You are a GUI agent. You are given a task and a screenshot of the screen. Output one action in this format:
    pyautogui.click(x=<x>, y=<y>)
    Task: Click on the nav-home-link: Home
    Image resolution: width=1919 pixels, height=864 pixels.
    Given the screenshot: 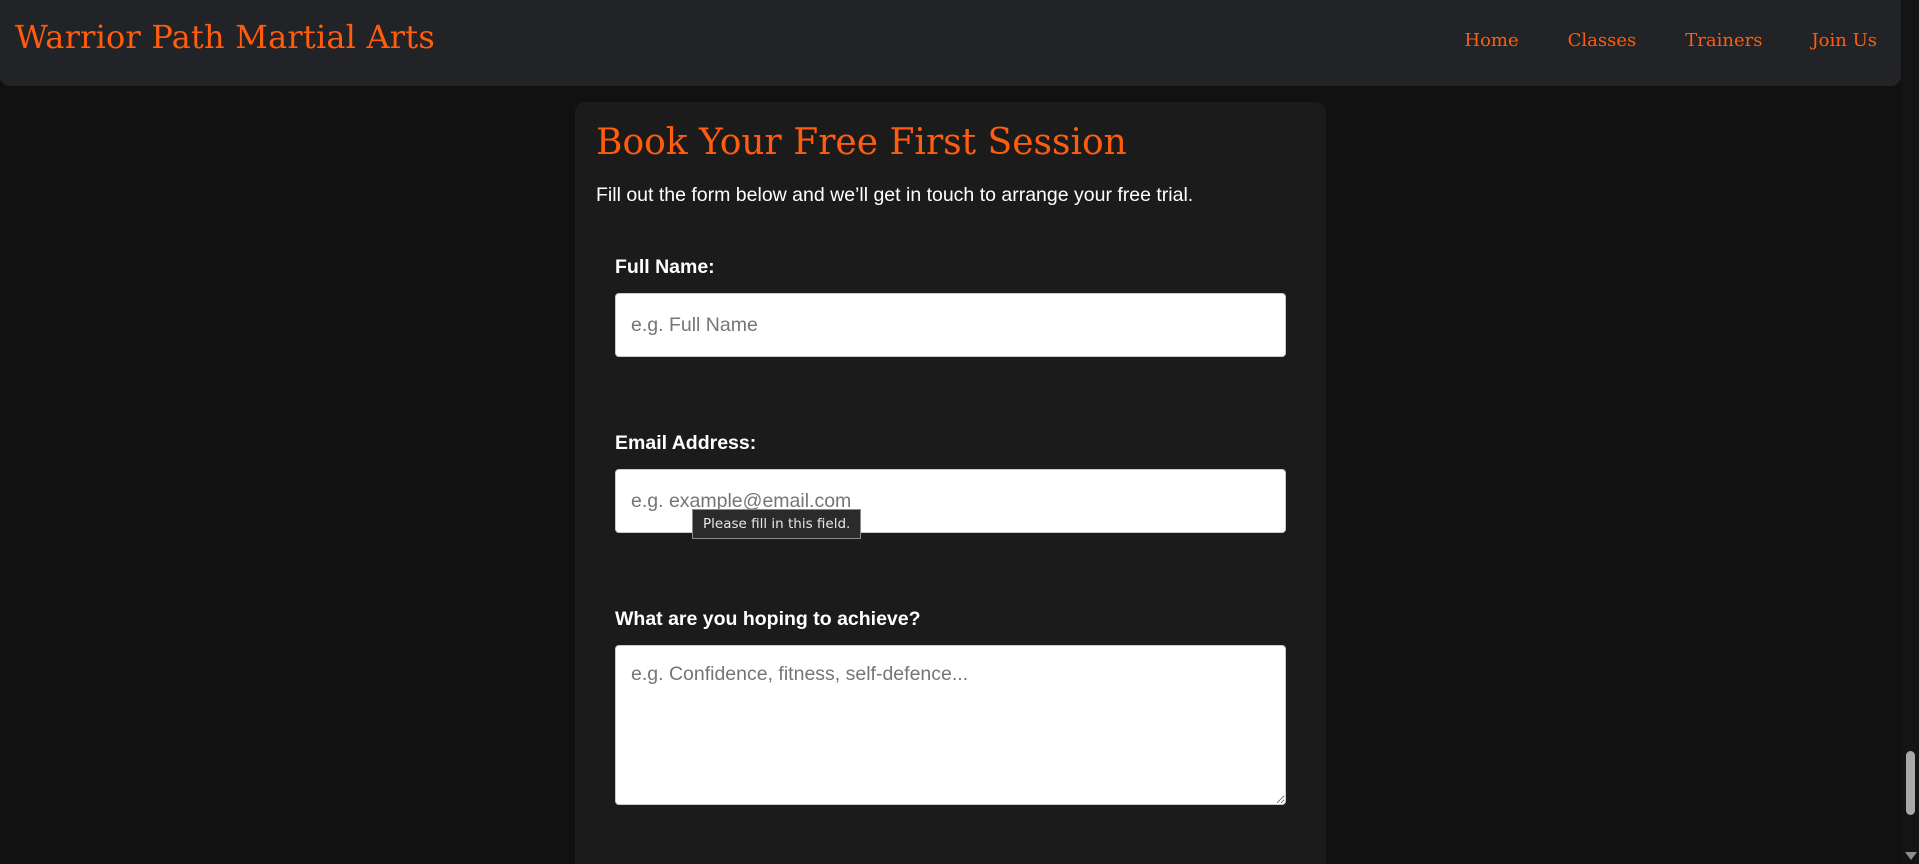 What is the action you would take?
    pyautogui.click(x=1491, y=40)
    